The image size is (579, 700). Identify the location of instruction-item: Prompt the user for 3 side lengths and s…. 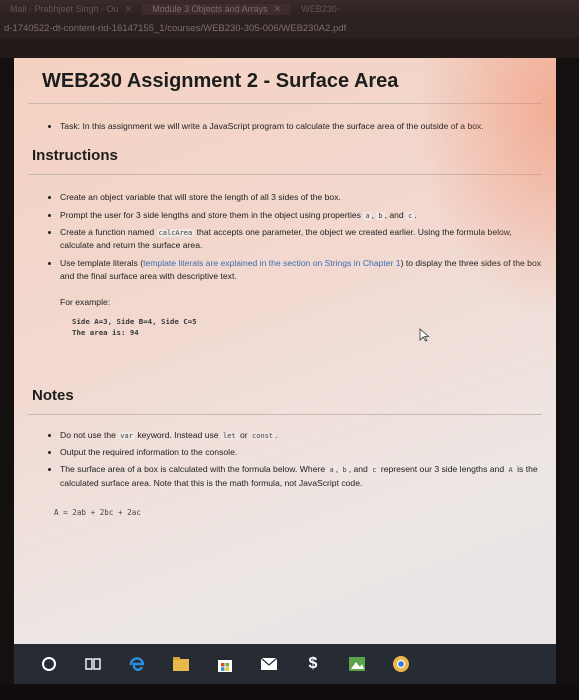
(301, 215).